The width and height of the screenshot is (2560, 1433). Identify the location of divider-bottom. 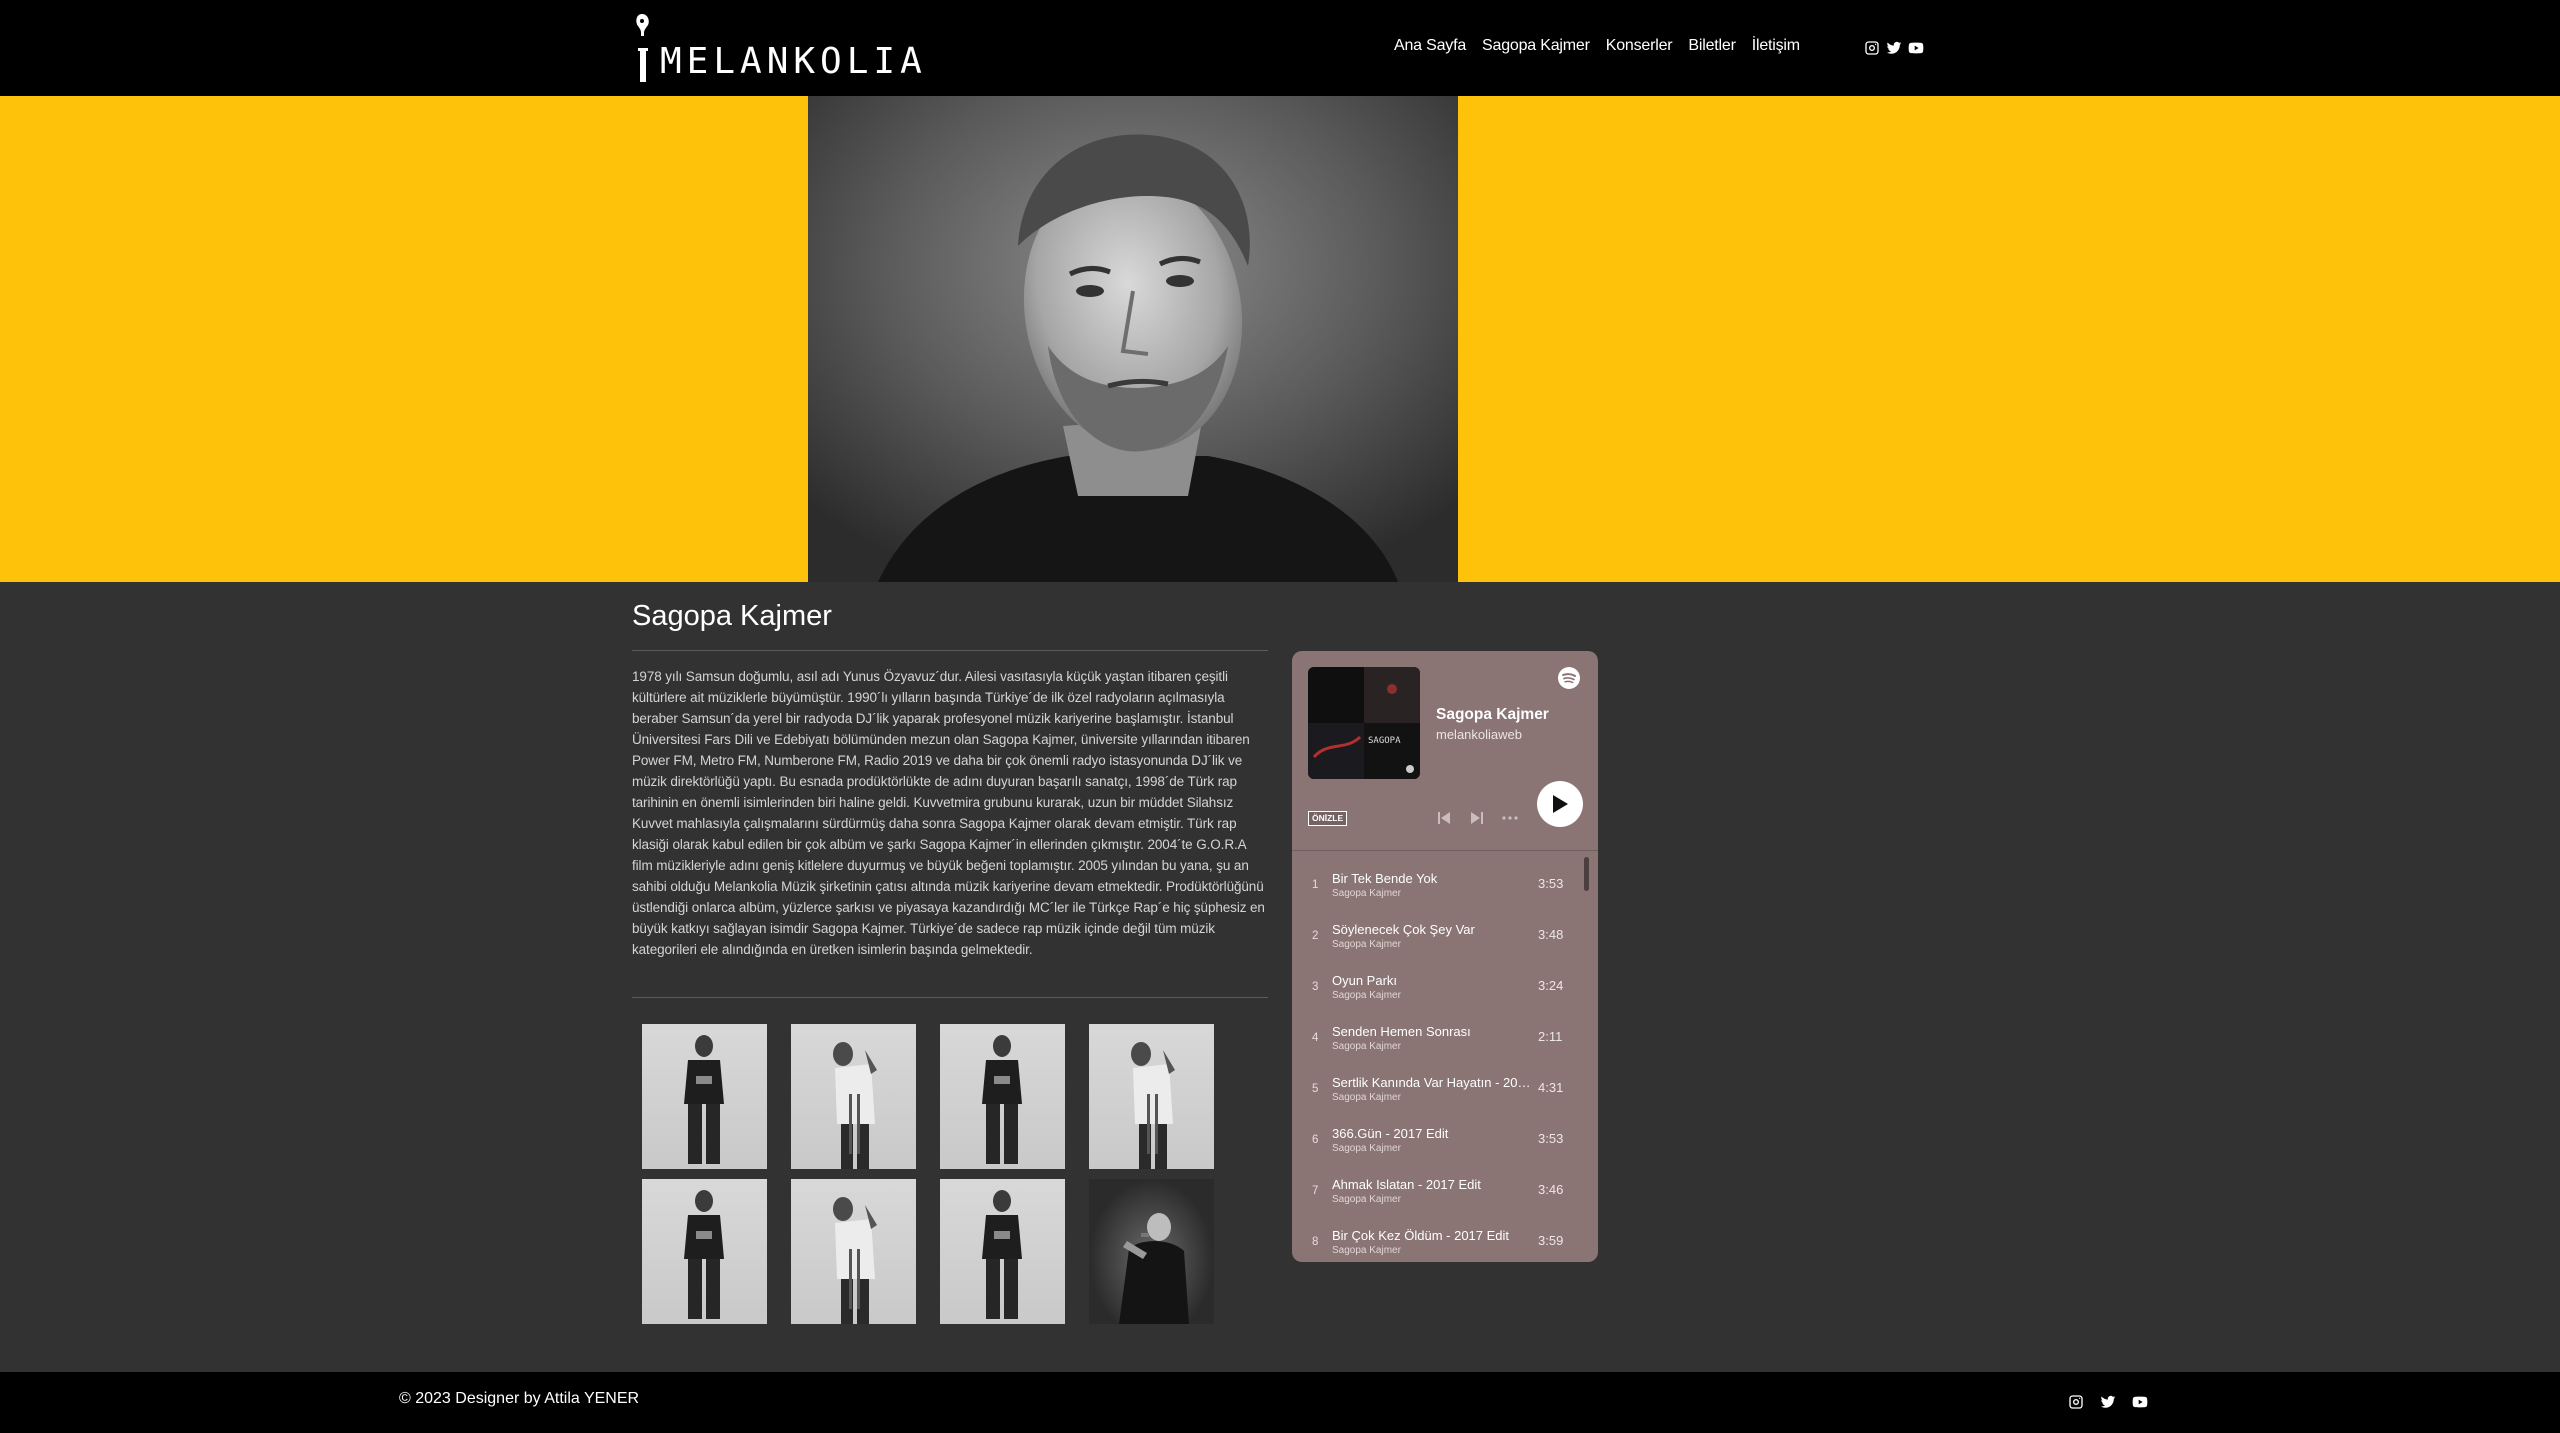
(950, 997).